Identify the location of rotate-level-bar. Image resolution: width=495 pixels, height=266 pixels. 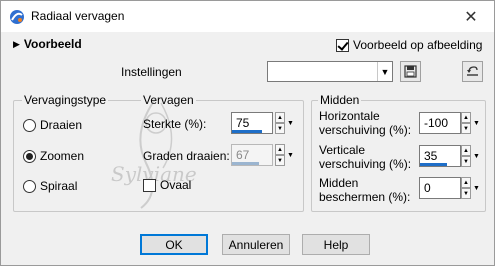
(245, 163).